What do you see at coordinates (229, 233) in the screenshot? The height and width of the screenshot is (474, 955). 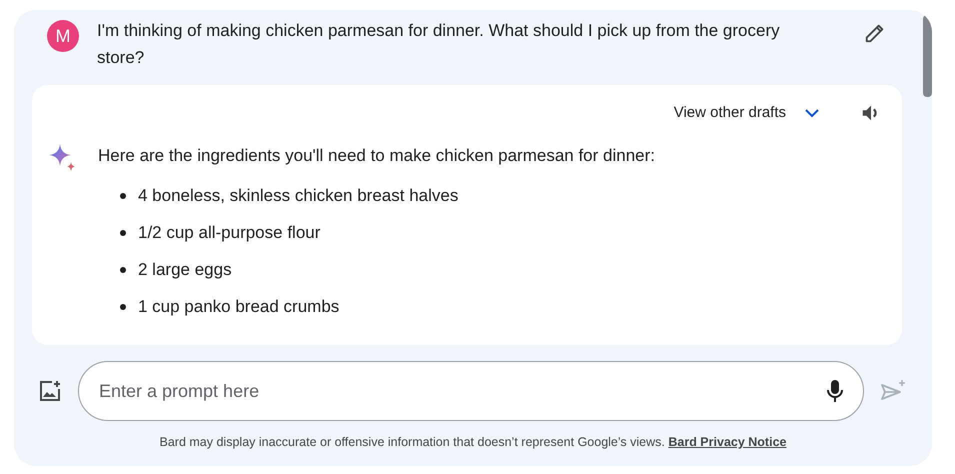 I see `ingredient-item: 1/2 cup all-purpose flour` at bounding box center [229, 233].